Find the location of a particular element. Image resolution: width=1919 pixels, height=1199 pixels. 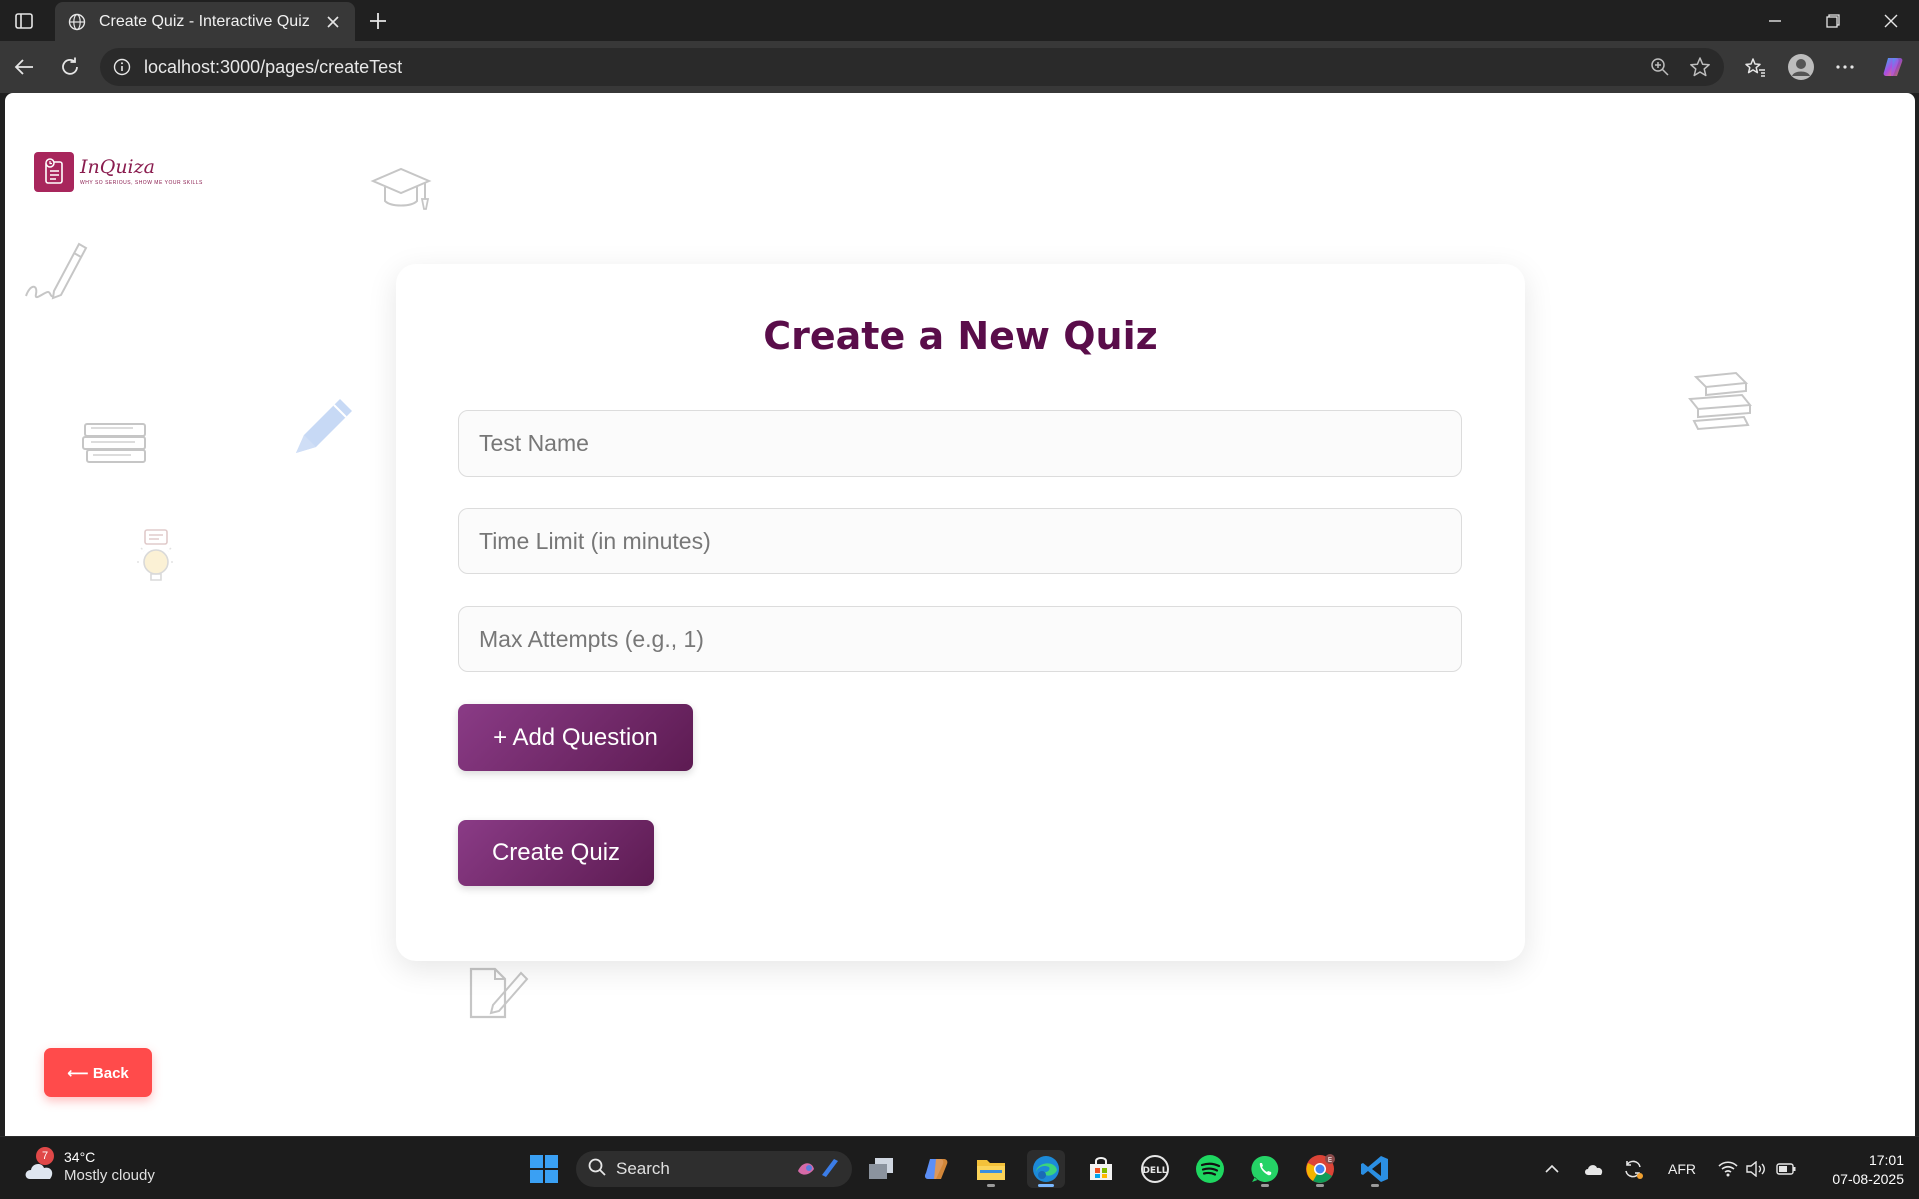

refresh-icon is located at coordinates (70, 67).